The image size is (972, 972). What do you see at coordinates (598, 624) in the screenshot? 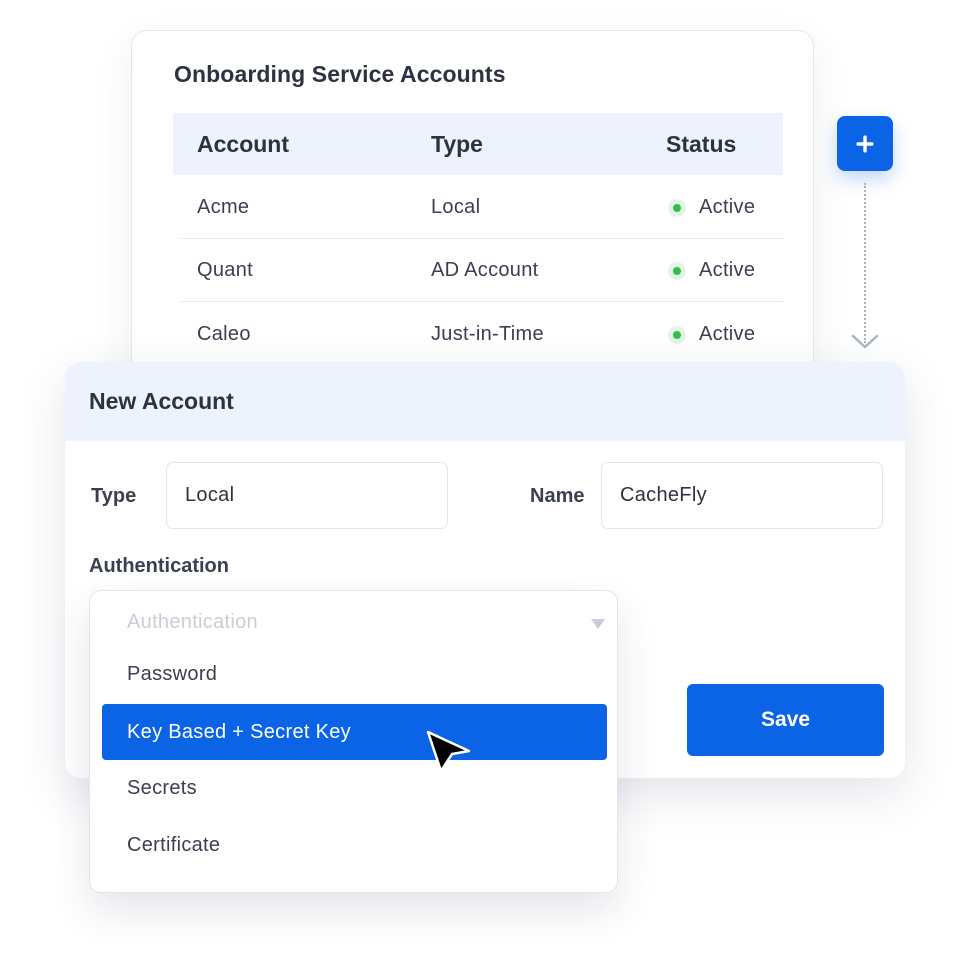
I see `caret-down-icon` at bounding box center [598, 624].